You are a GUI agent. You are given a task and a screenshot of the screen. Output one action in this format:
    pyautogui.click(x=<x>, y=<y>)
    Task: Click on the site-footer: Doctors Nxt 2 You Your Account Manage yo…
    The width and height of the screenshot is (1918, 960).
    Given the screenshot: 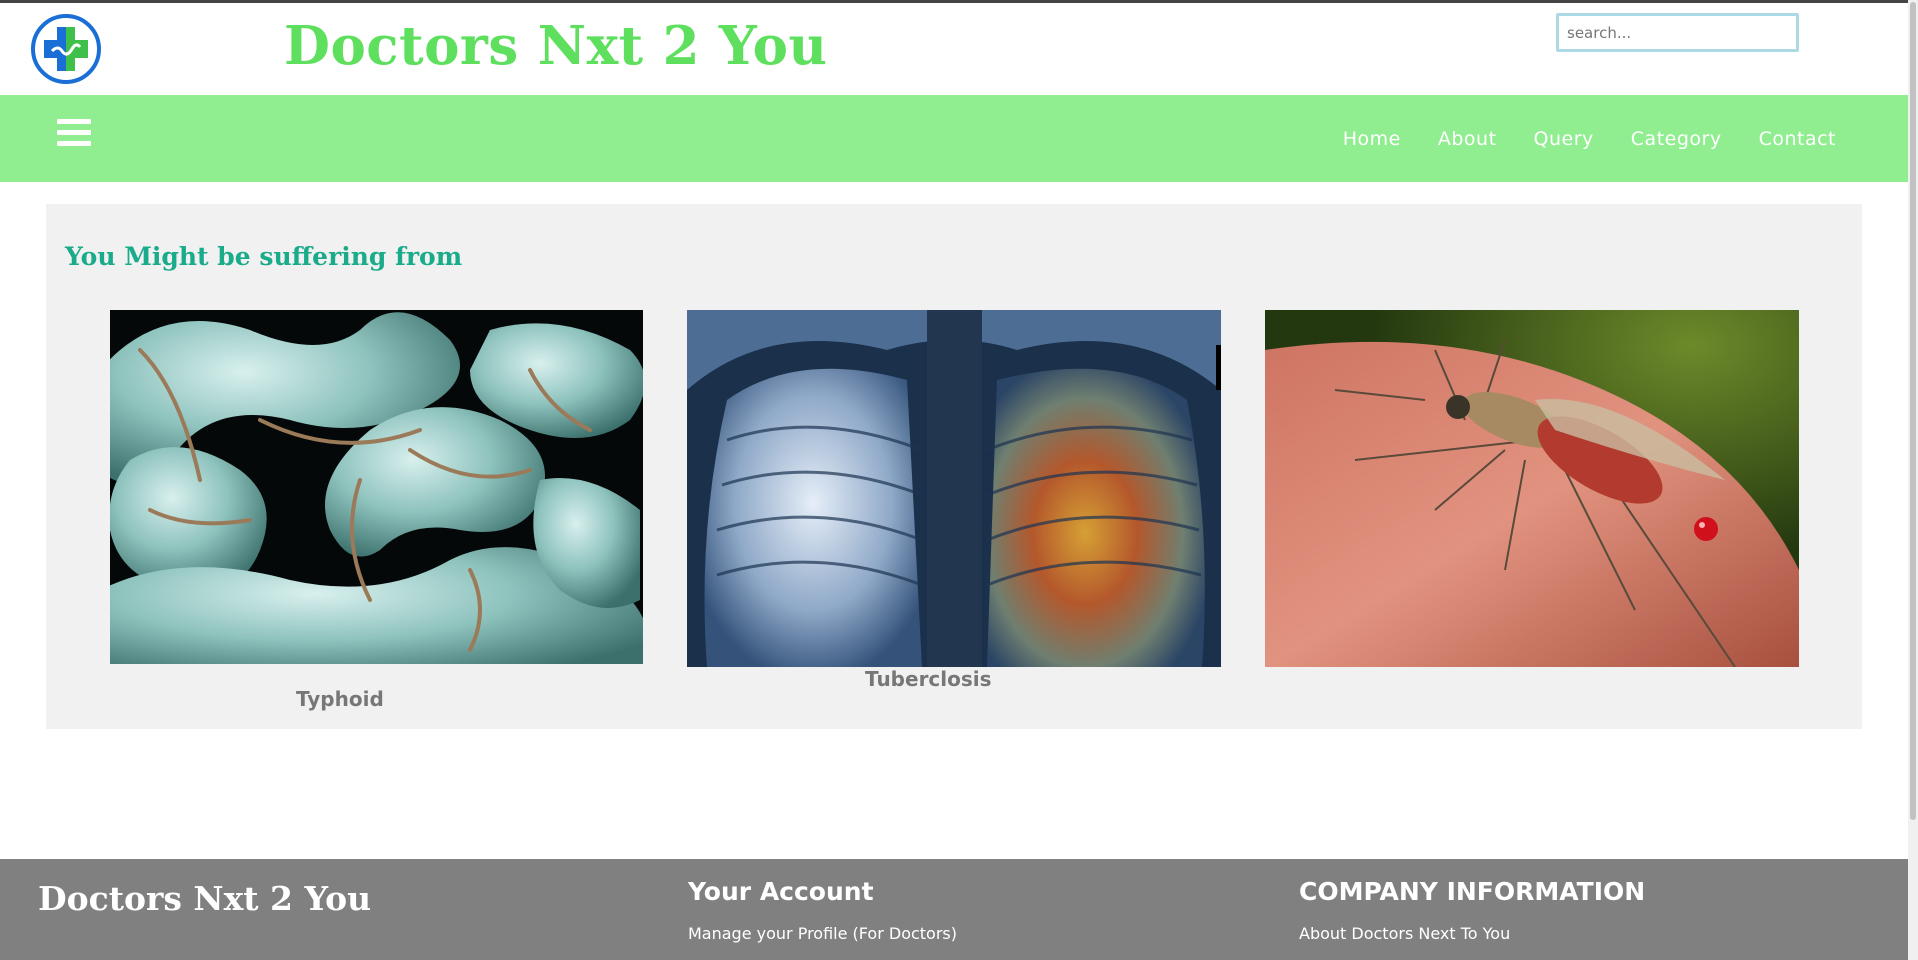 What is the action you would take?
    pyautogui.click(x=954, y=909)
    